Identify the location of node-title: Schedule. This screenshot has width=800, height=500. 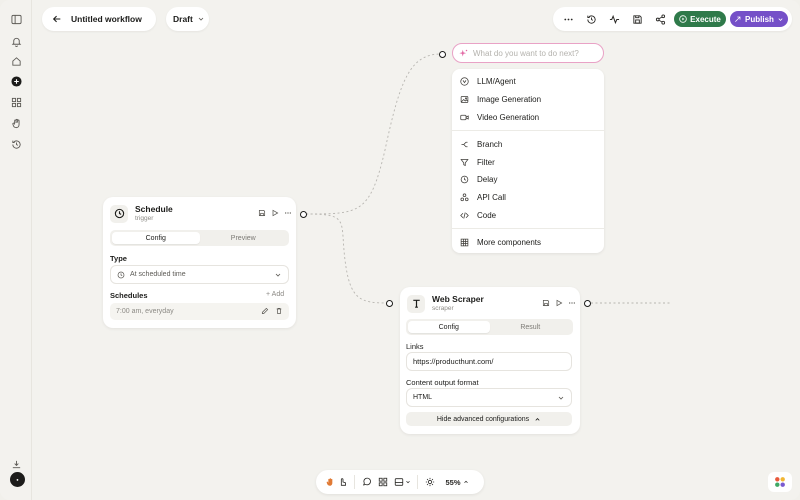
(154, 209).